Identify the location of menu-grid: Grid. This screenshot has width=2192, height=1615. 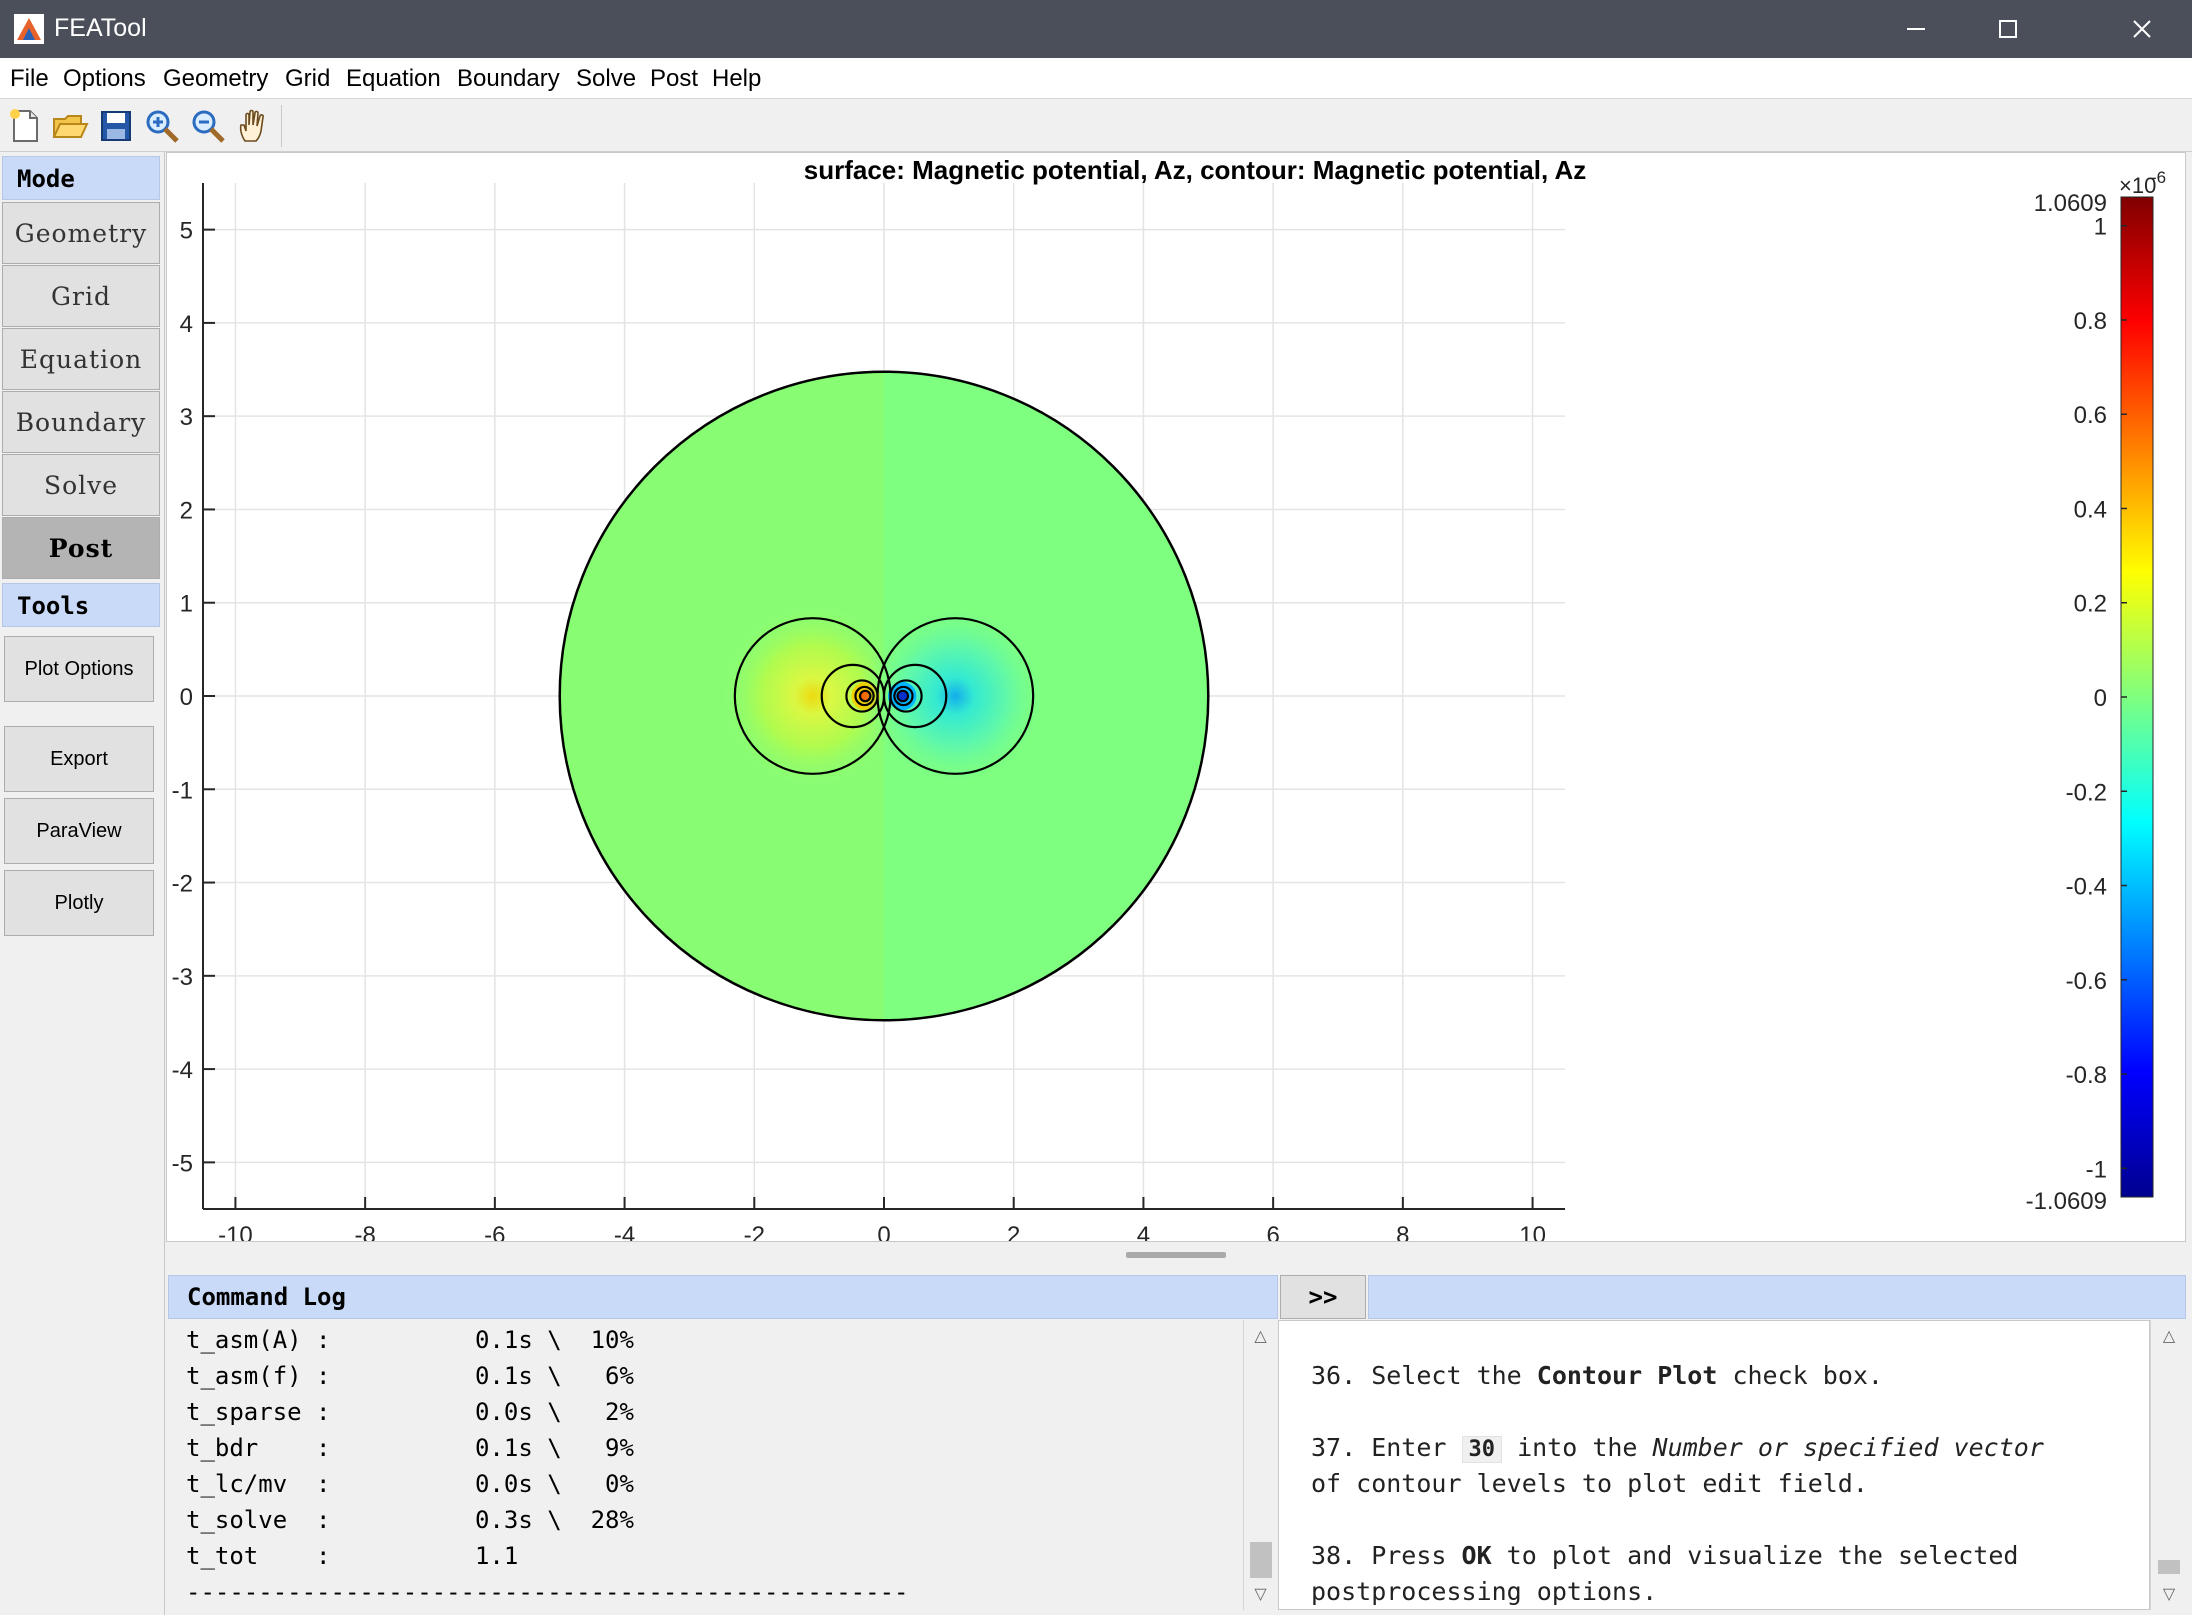
(307, 79).